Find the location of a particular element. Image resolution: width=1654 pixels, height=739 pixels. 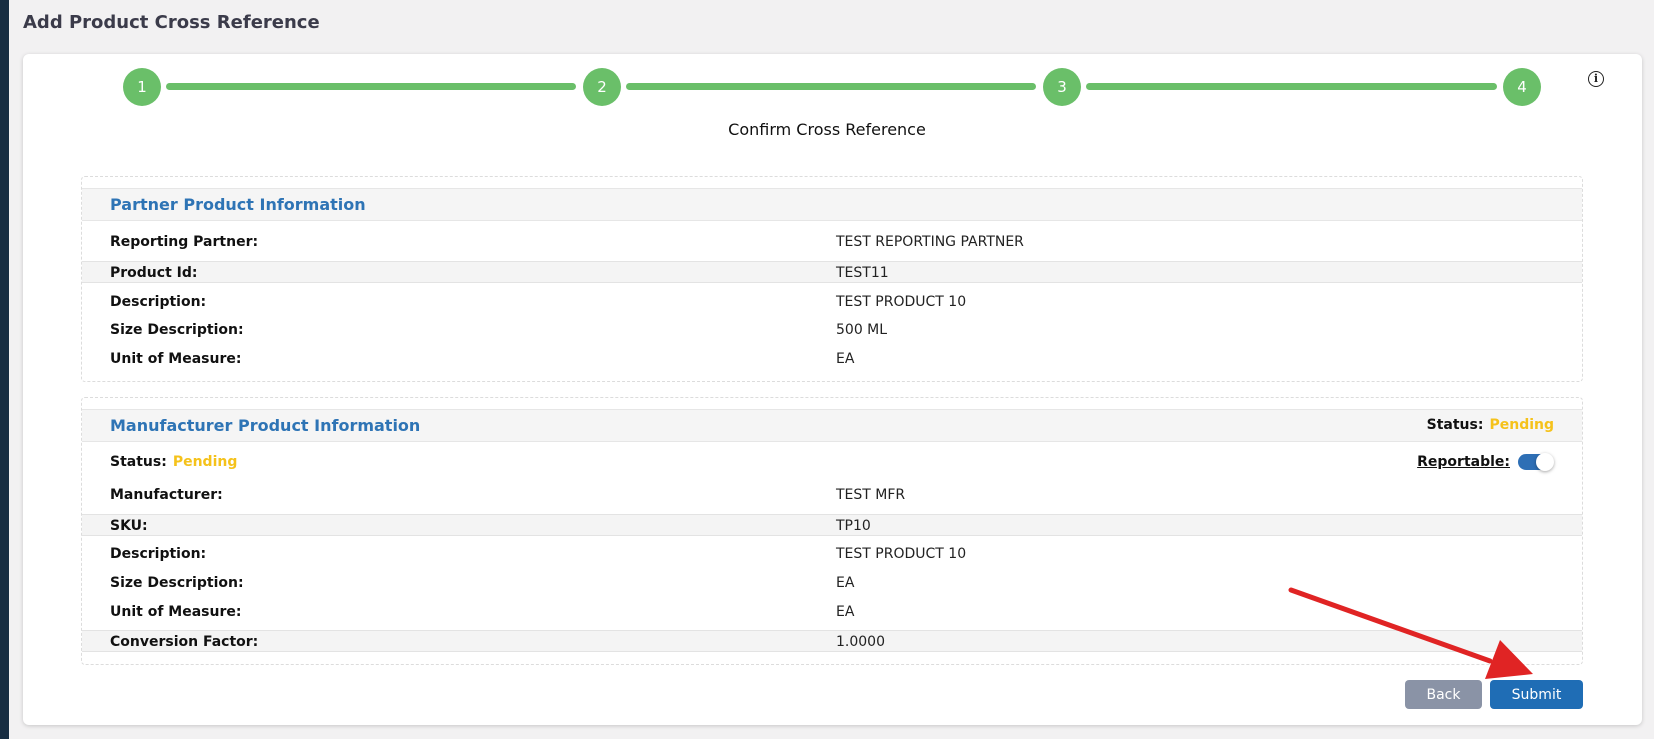

reporting-partner-value: TEST REPORTING PARTNER is located at coordinates (930, 242).